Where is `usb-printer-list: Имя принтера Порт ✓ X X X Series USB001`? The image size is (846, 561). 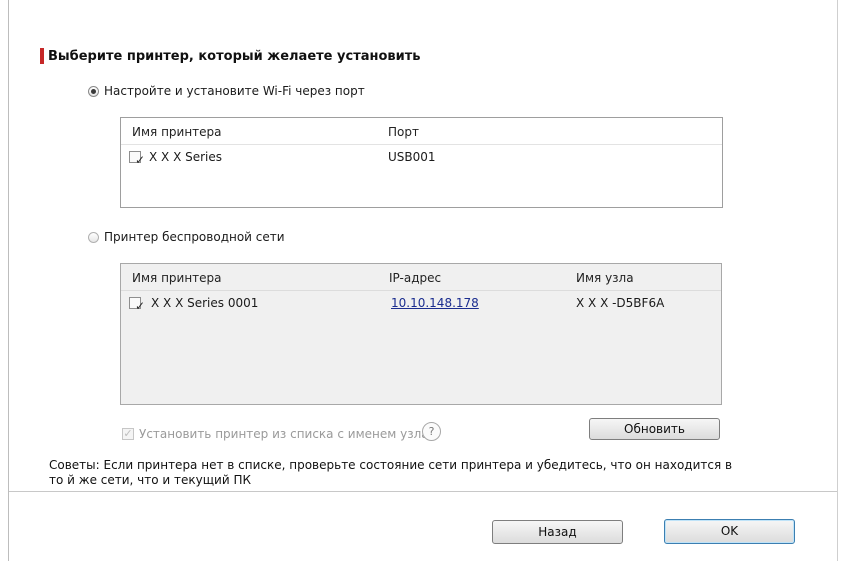
usb-printer-list: Имя принтера Порт ✓ X X X Series USB001 is located at coordinates (421, 162).